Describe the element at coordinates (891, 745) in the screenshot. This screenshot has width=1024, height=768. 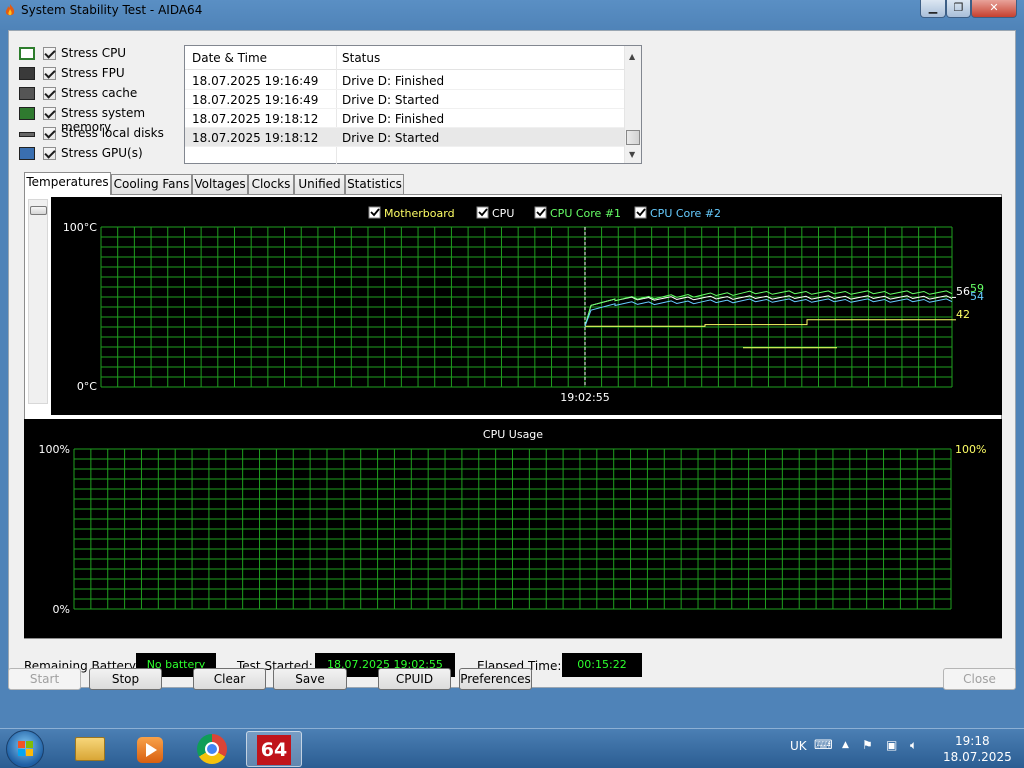
I see `network-icon: ▣` at that location.